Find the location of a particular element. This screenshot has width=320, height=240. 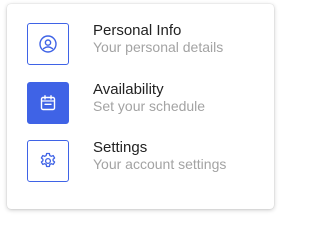

menu-item-personal-info: Personal Info Your personal details is located at coordinates (147, 44).